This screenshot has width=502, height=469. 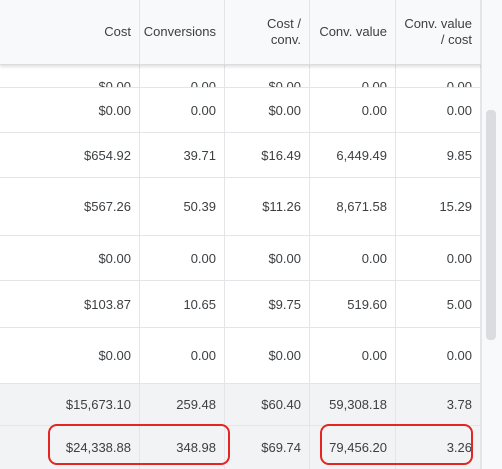 I want to click on cell-cost-per-conv: $9.75, so click(x=267, y=304).